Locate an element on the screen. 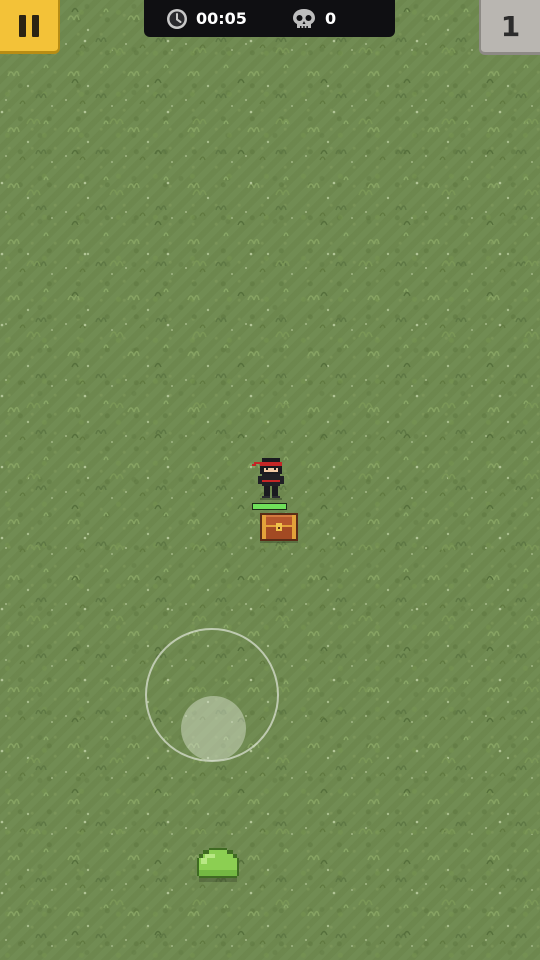  timer: 00:05 is located at coordinates (206, 19).